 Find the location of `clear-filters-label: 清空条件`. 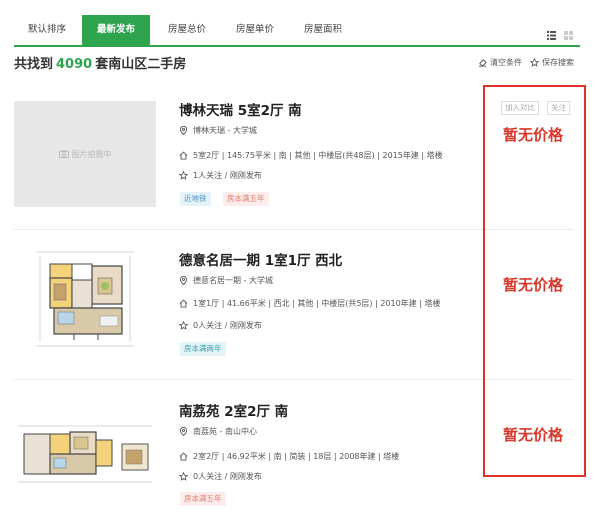

clear-filters-label: 清空条件 is located at coordinates (506, 62).